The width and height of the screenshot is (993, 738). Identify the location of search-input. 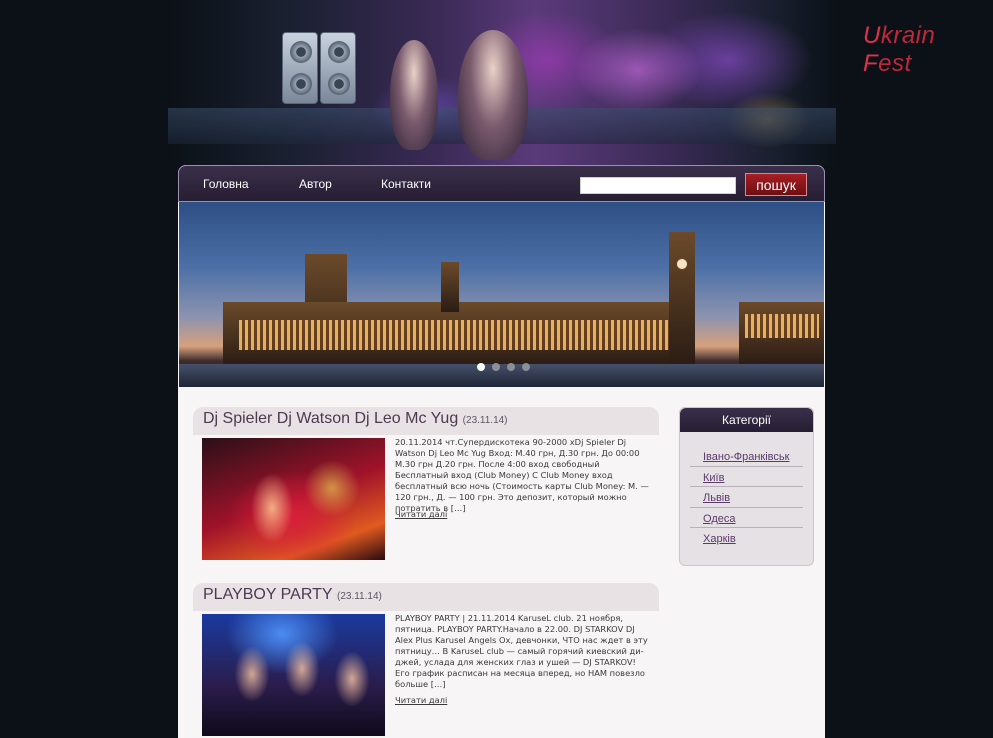
(658, 185).